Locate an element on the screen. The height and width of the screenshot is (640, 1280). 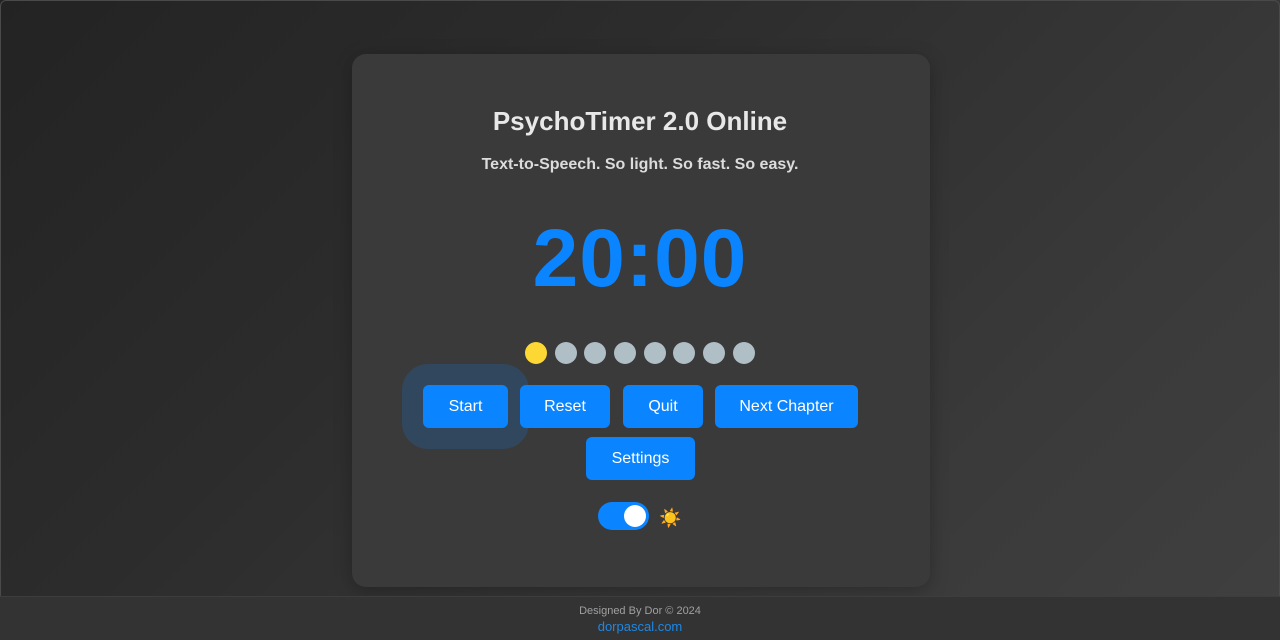
theme-toggle is located at coordinates (623, 516).